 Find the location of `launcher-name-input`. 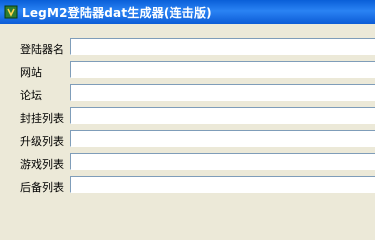

launcher-name-input is located at coordinates (222, 46).